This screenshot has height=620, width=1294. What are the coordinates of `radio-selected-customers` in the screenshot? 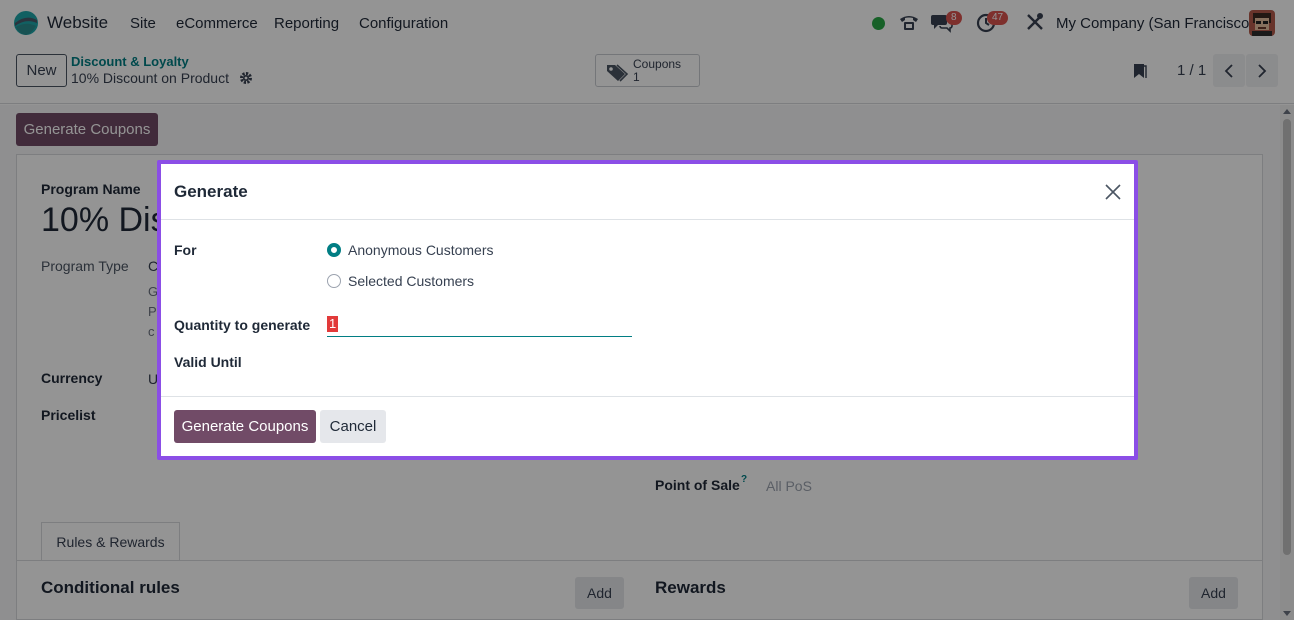 It's located at (334, 281).